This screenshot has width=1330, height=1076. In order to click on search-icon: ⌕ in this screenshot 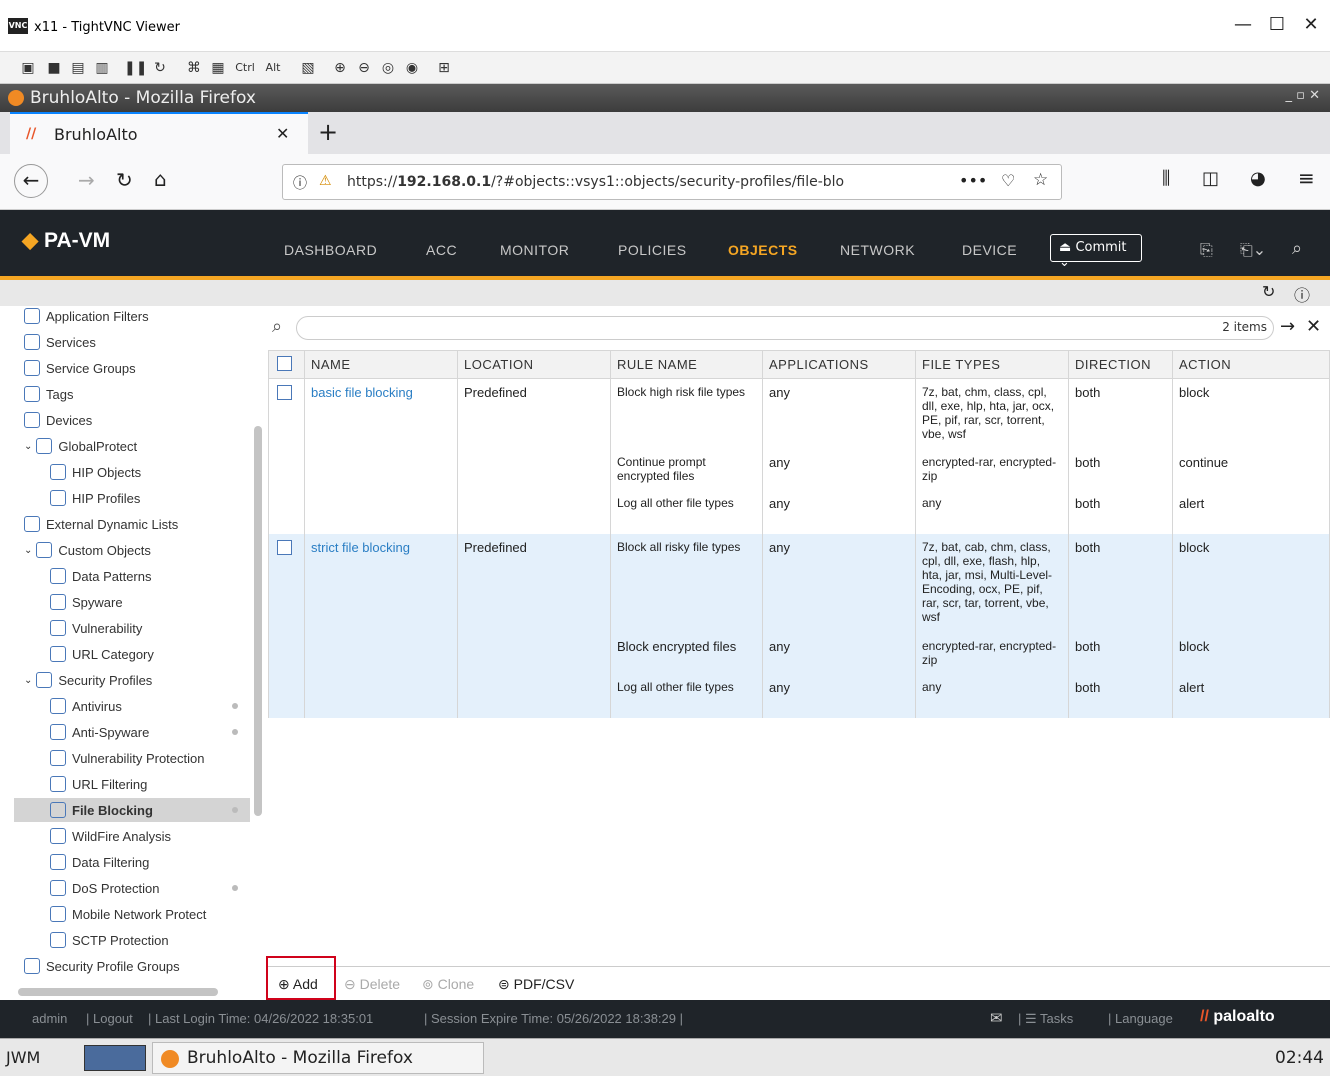, I will do `click(1297, 248)`.